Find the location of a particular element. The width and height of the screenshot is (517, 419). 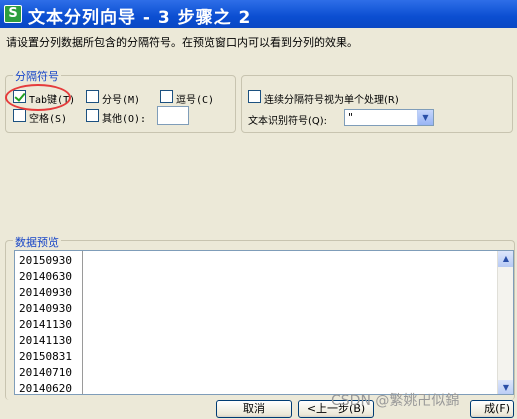

scroll-down-icon: ▼ is located at coordinates (505, 387).